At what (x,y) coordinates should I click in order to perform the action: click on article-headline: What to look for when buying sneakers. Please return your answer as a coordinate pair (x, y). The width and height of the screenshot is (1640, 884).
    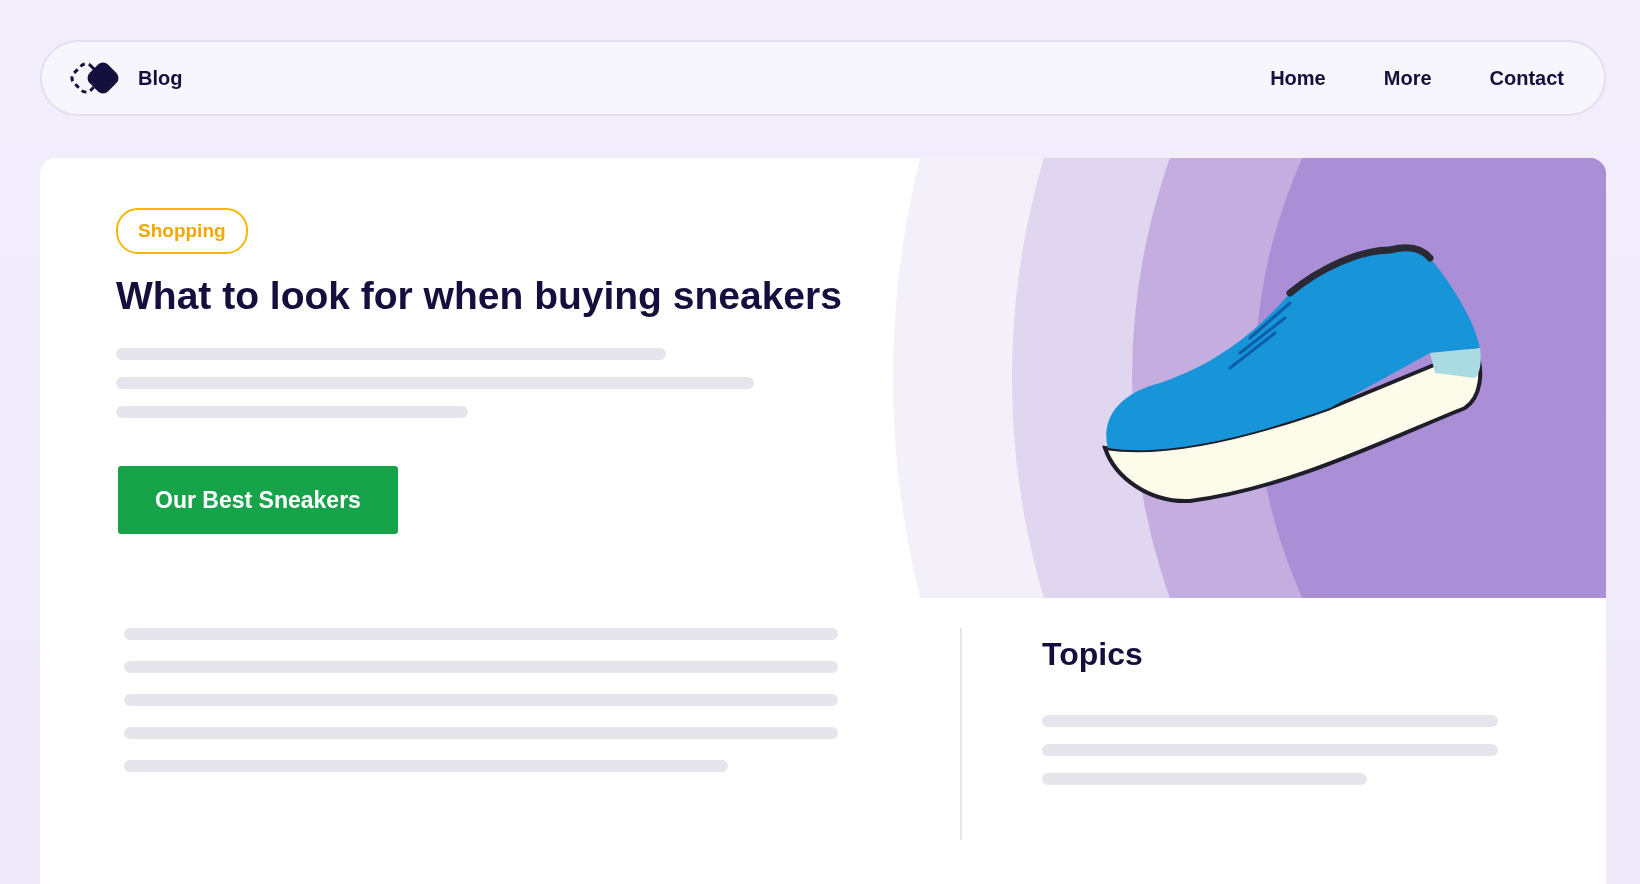
    Looking at the image, I should click on (479, 296).